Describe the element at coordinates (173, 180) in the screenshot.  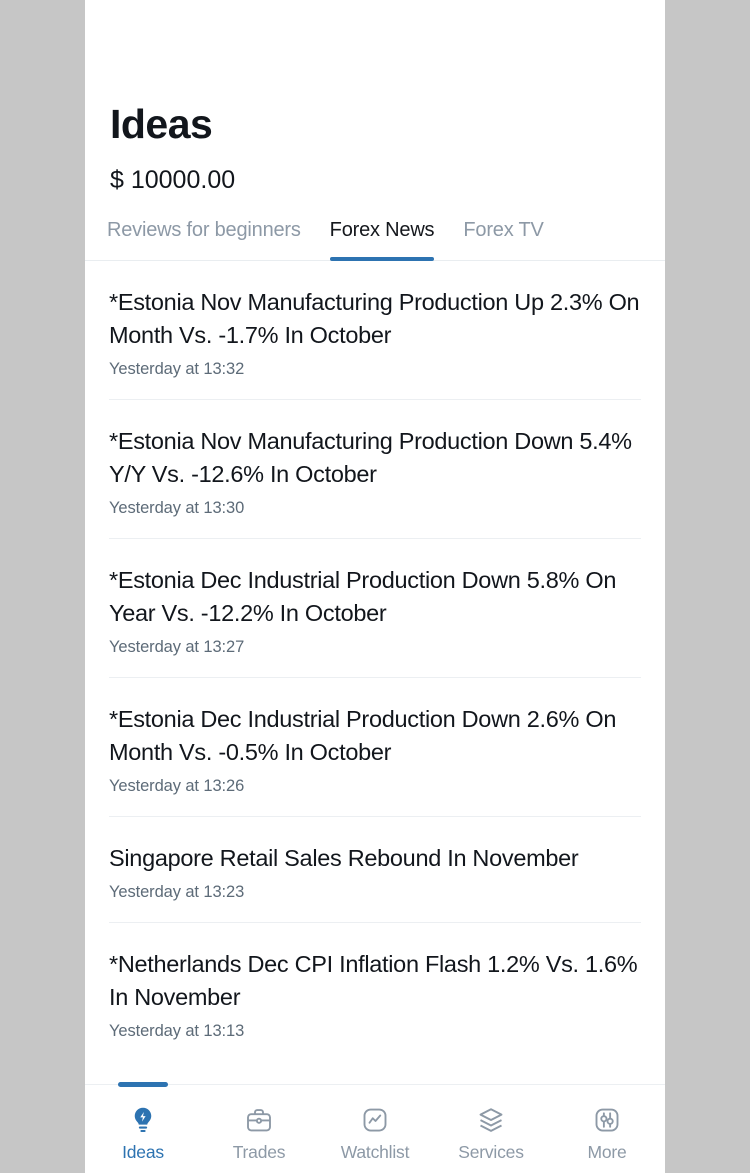
I see `account-balance: $ 10000.00` at that location.